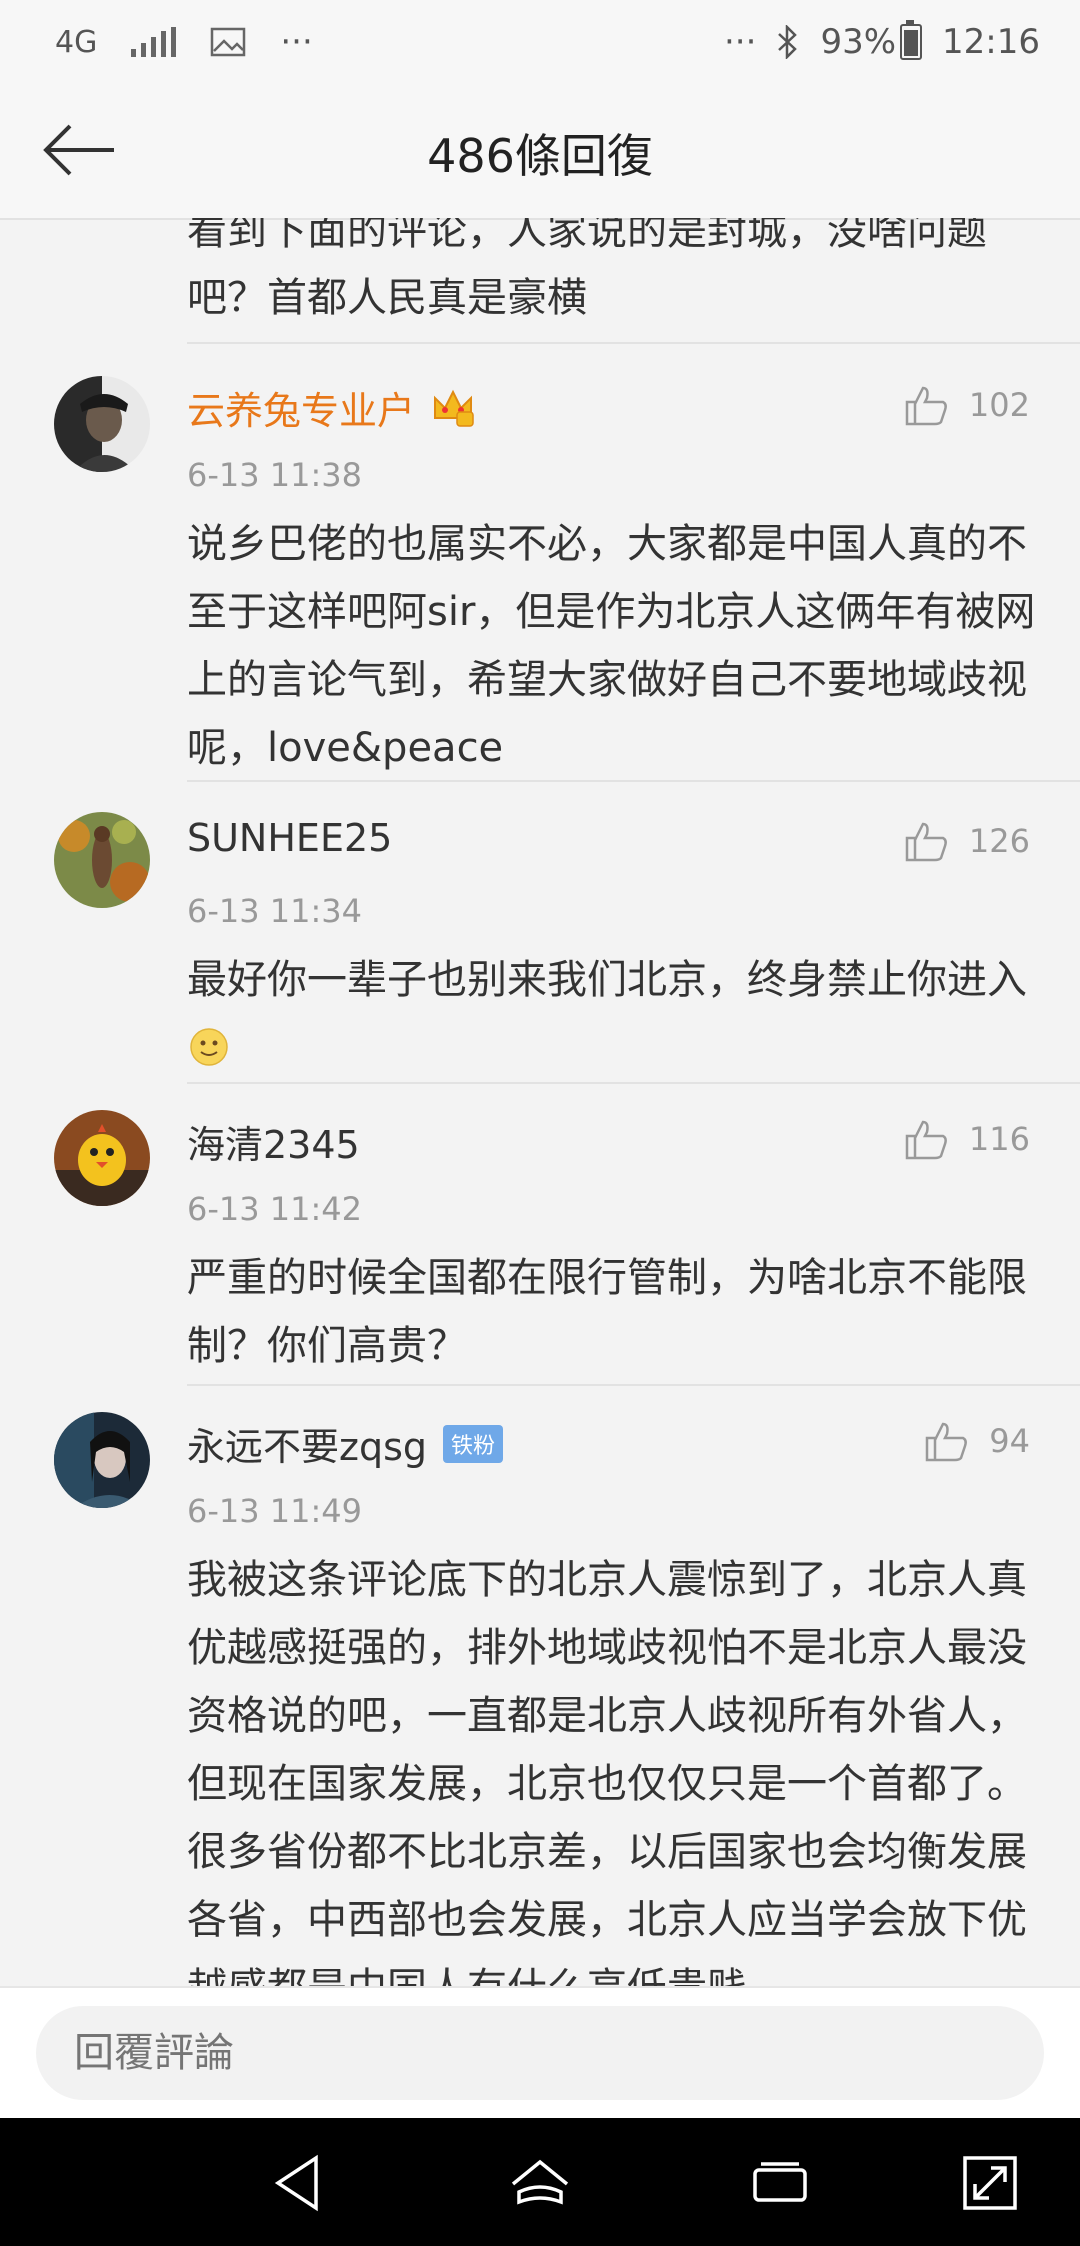 The image size is (1080, 2246). Describe the element at coordinates (154, 42) in the screenshot. I see `signal-icon` at that location.